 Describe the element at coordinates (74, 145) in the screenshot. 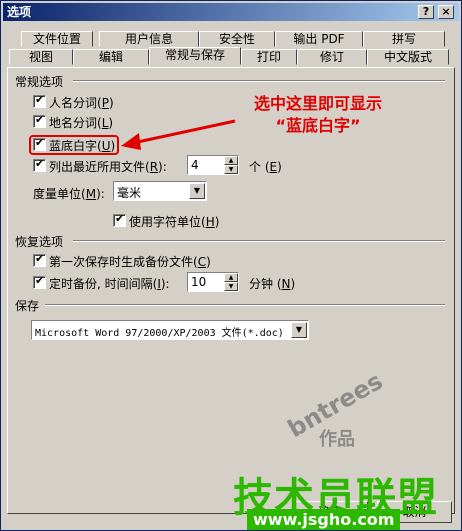

I see `annotation-highlight-box` at that location.